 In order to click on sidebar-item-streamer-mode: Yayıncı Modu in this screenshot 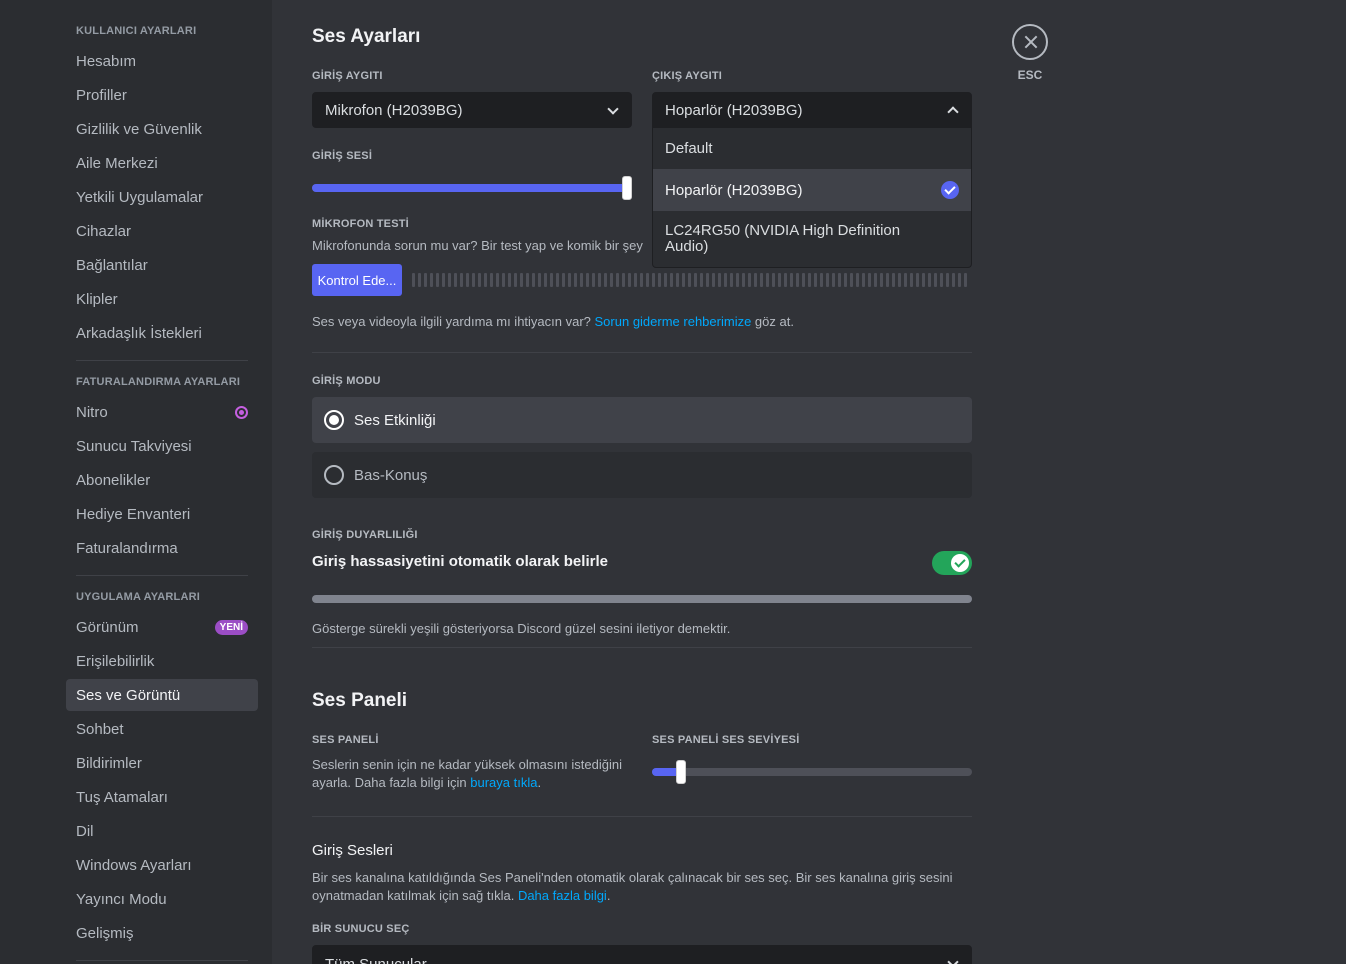, I will do `click(162, 899)`.